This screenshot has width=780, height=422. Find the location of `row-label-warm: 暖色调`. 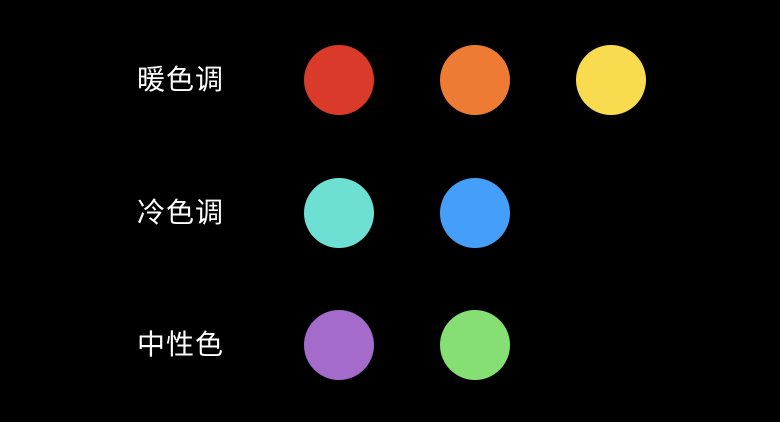

row-label-warm: 暖色调 is located at coordinates (181, 79).